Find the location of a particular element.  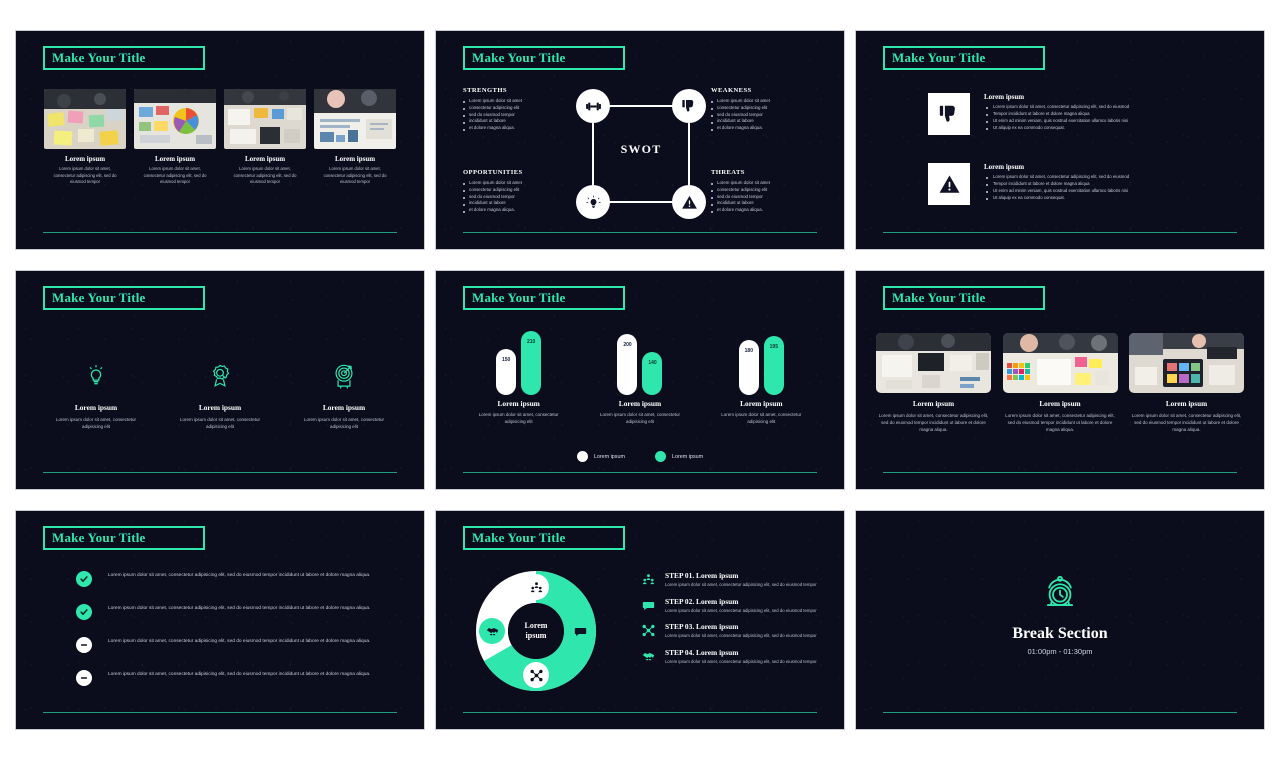

bar-caption: Lorem ipsum is located at coordinates (761, 403).